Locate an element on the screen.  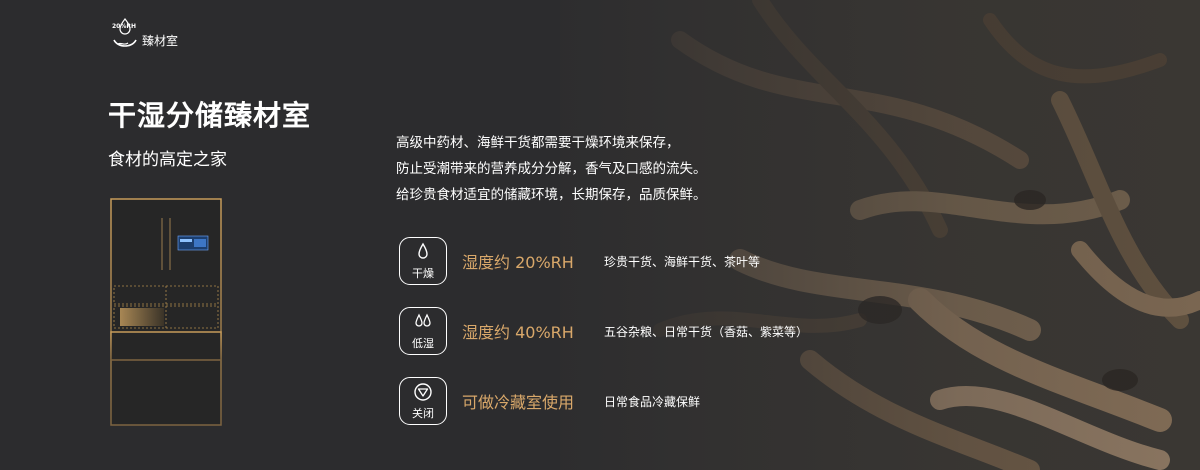
power-off-icon is located at coordinates (423, 392).